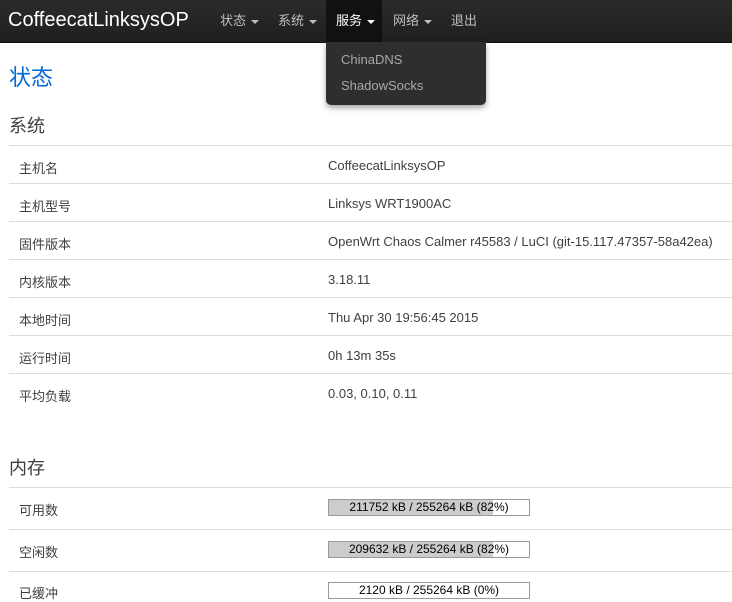 The image size is (732, 602). Describe the element at coordinates (291, 20) in the screenshot. I see `nav-system-label: 系统` at that location.